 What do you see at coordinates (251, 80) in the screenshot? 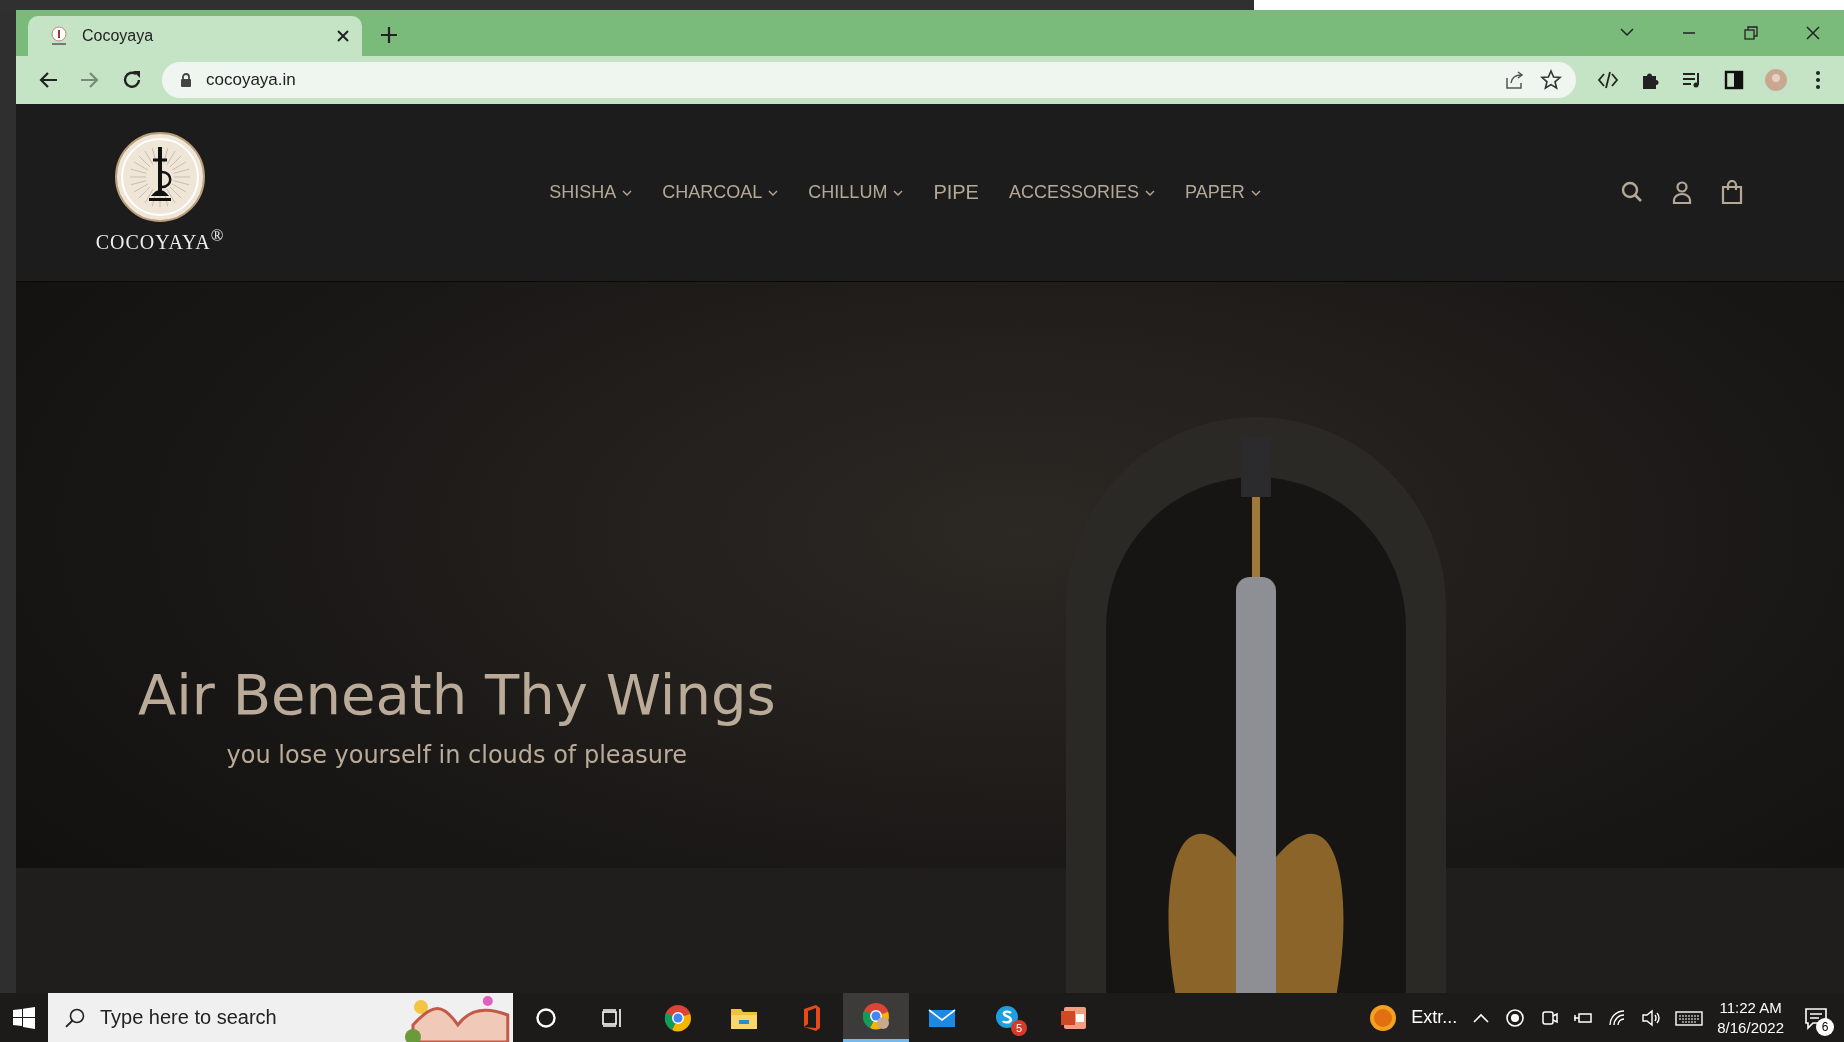
I see `url-text: cocoyaya.in` at bounding box center [251, 80].